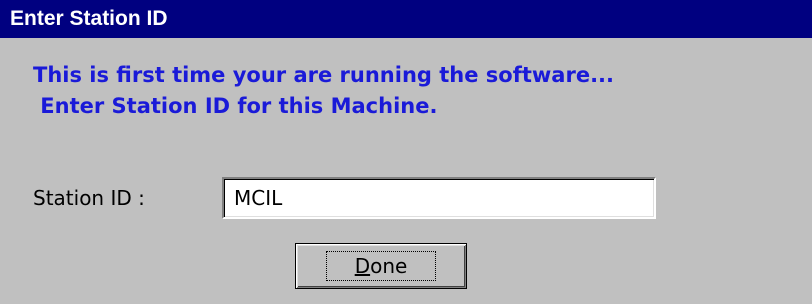 The image size is (812, 304). I want to click on message-line-2: Enter Station ID for this Machine., so click(235, 106).